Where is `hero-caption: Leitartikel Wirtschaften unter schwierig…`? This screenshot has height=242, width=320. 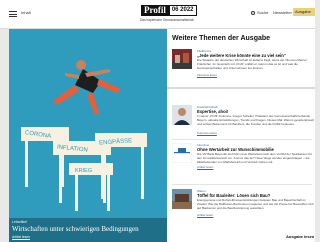 hero-caption: Leitartikel Wirtschaften unter schwierig… is located at coordinates (88, 230).